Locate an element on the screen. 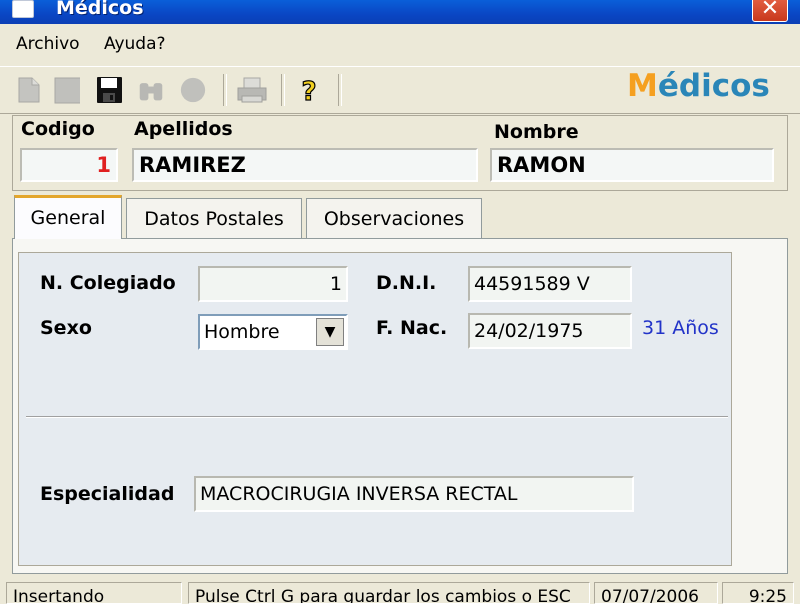 Image resolution: width=800 pixels, height=604 pixels. age-text: 31 Años is located at coordinates (680, 328).